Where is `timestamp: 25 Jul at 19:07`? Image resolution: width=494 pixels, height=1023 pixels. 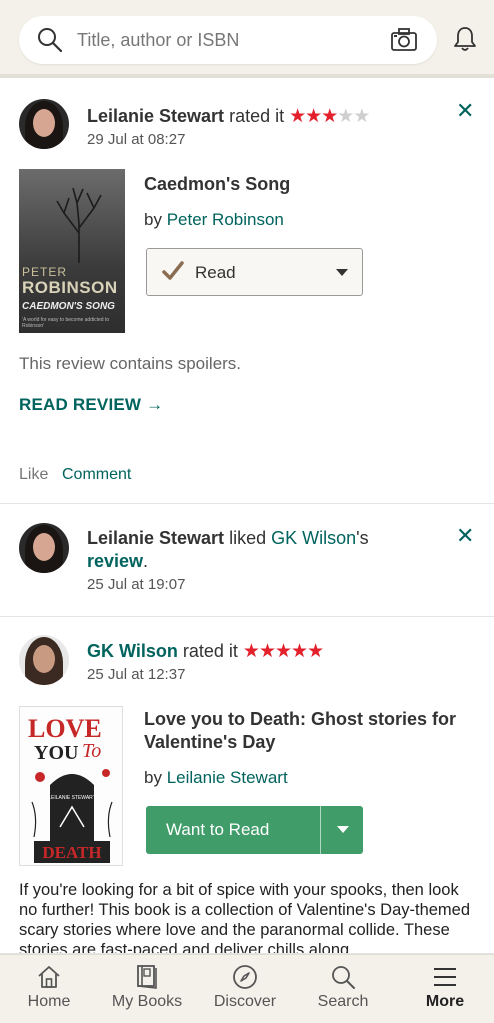 timestamp: 25 Jul at 19:07 is located at coordinates (136, 584).